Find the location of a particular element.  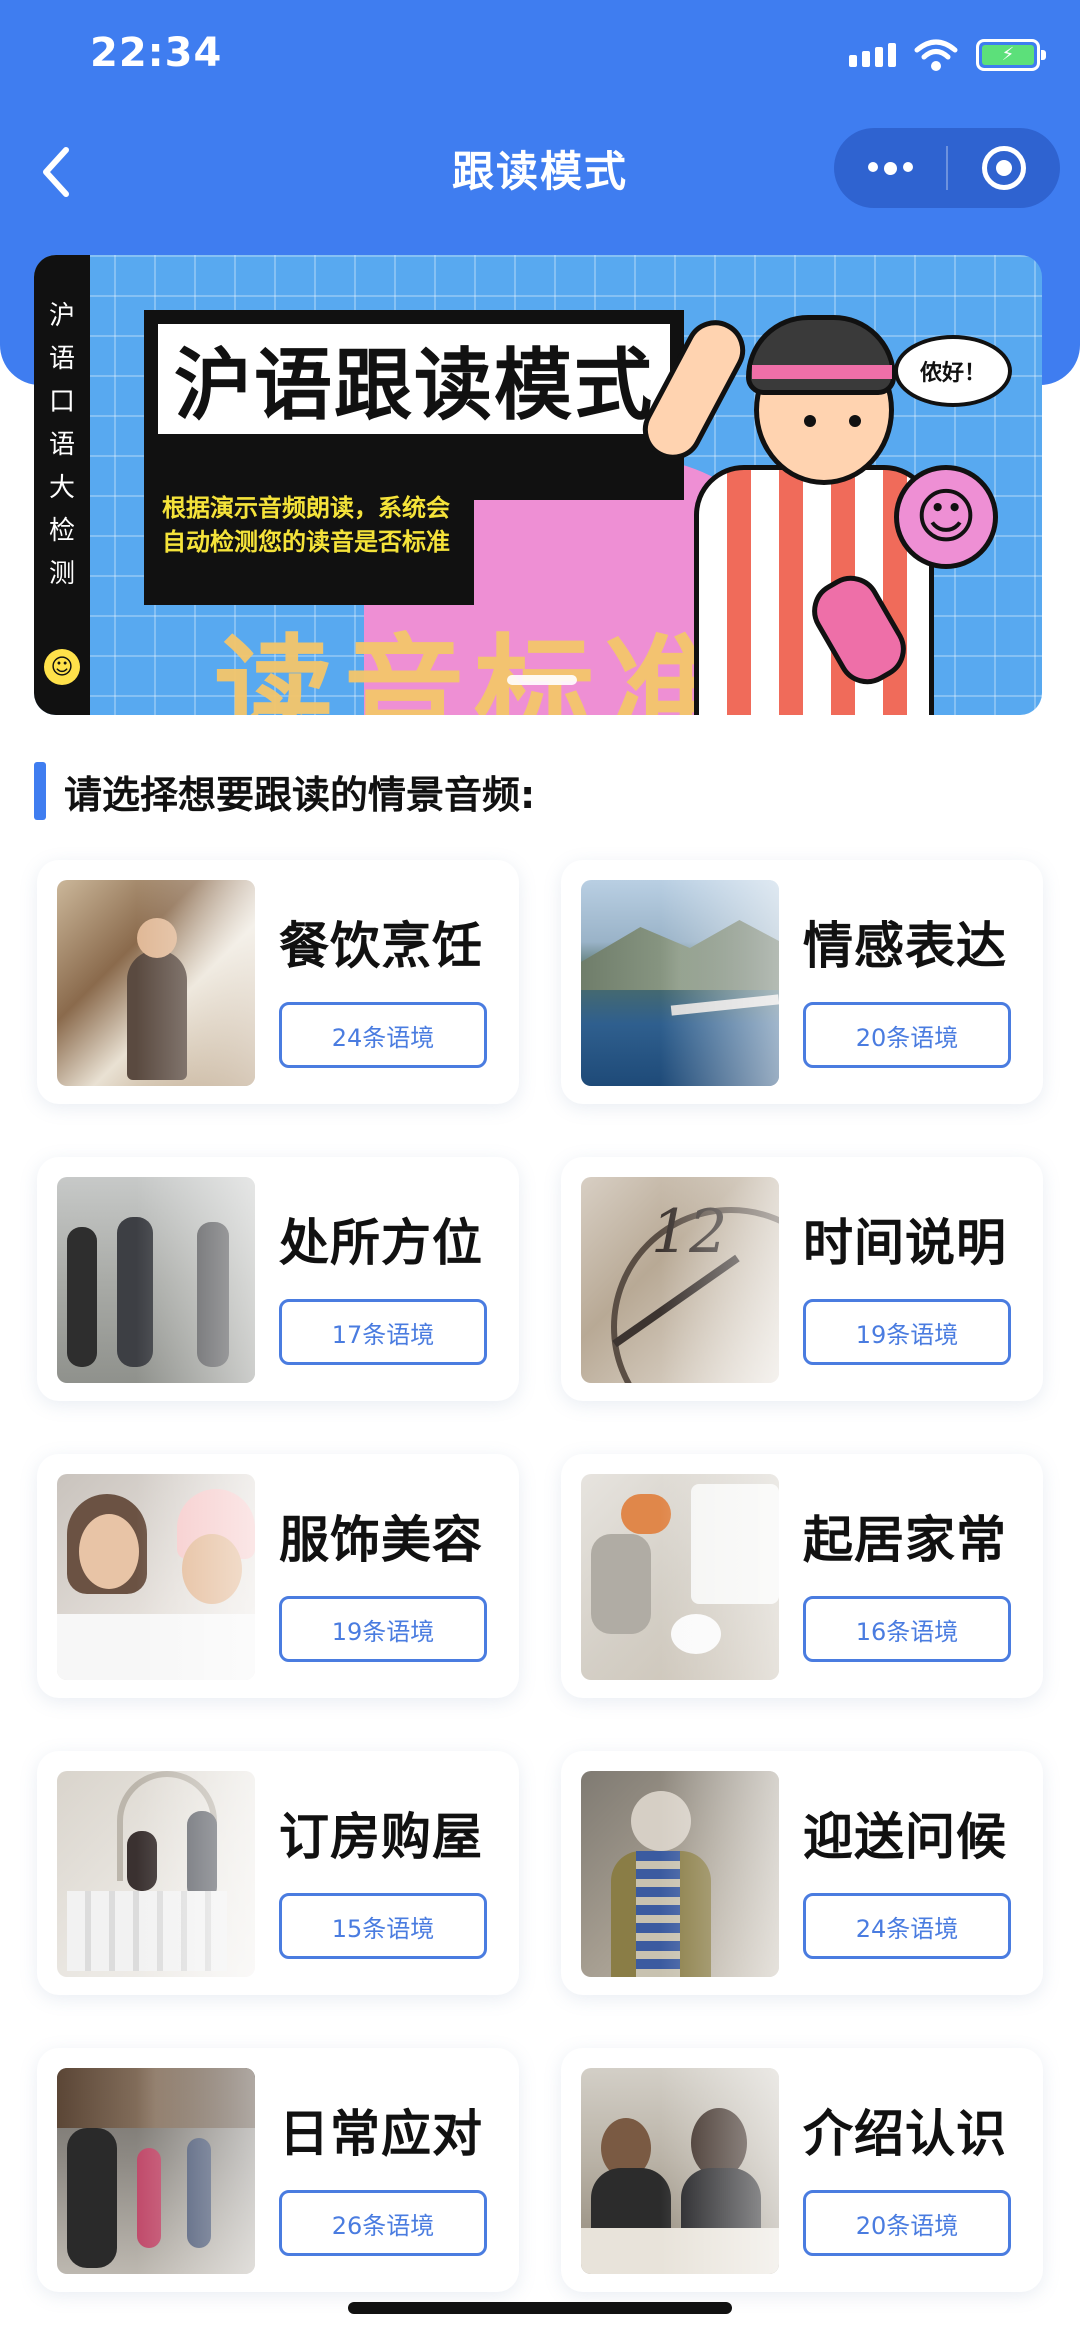

category-card: 迎送问候 24条语境 is located at coordinates (802, 1873).